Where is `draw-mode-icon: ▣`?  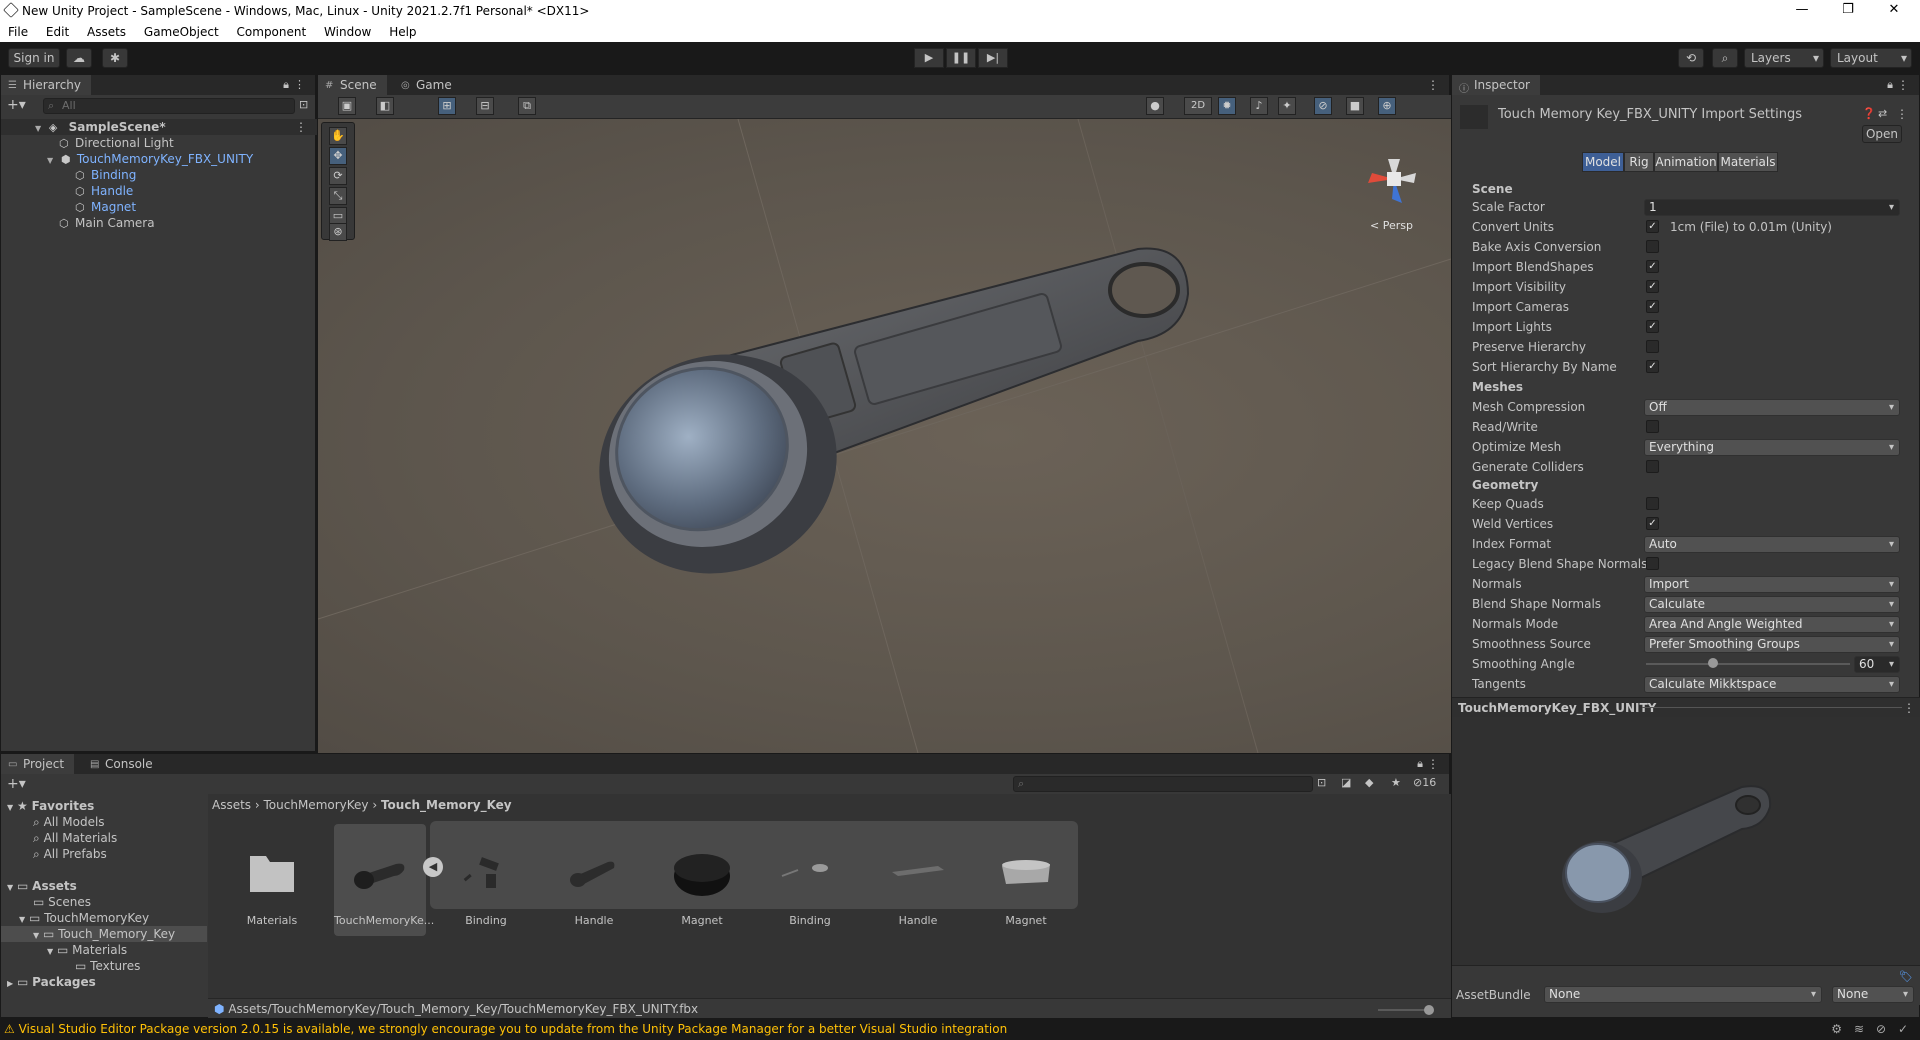 draw-mode-icon: ▣ is located at coordinates (347, 106).